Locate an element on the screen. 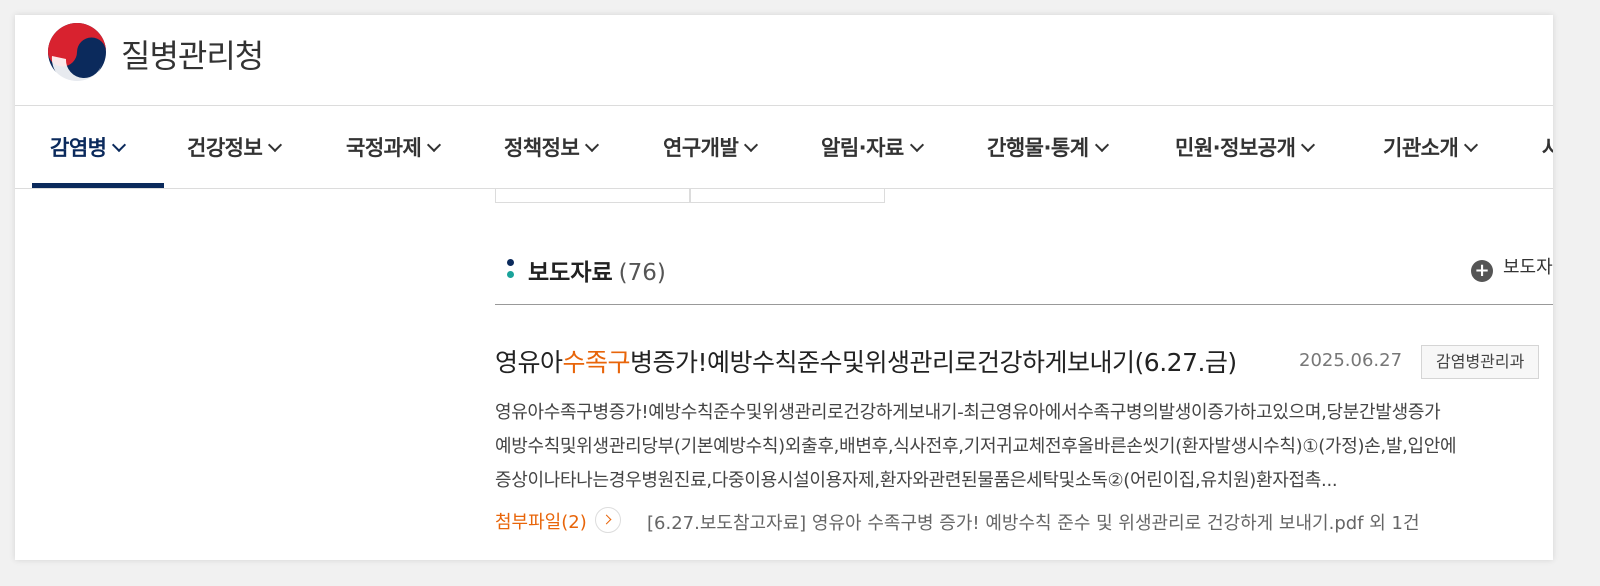 The width and height of the screenshot is (1600, 586). chevron-right-icon is located at coordinates (607, 520).